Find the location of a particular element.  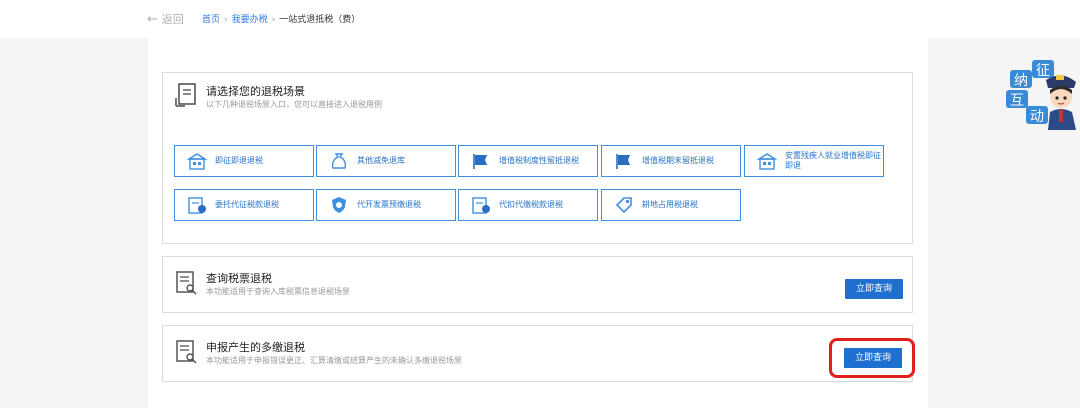

scene-button-period-end-credit-refund: 增值税期末留抵退税 is located at coordinates (671, 161).